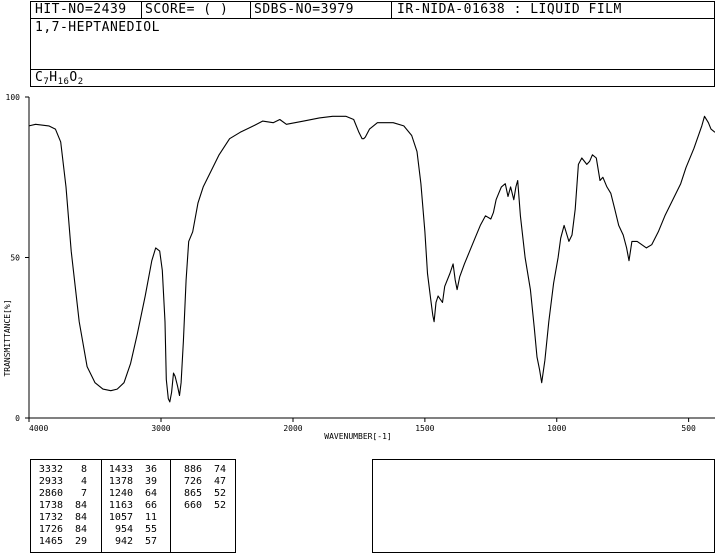 The width and height of the screenshot is (715, 553). Describe the element at coordinates (73, 77) in the screenshot. I see `formula-element: O` at that location.